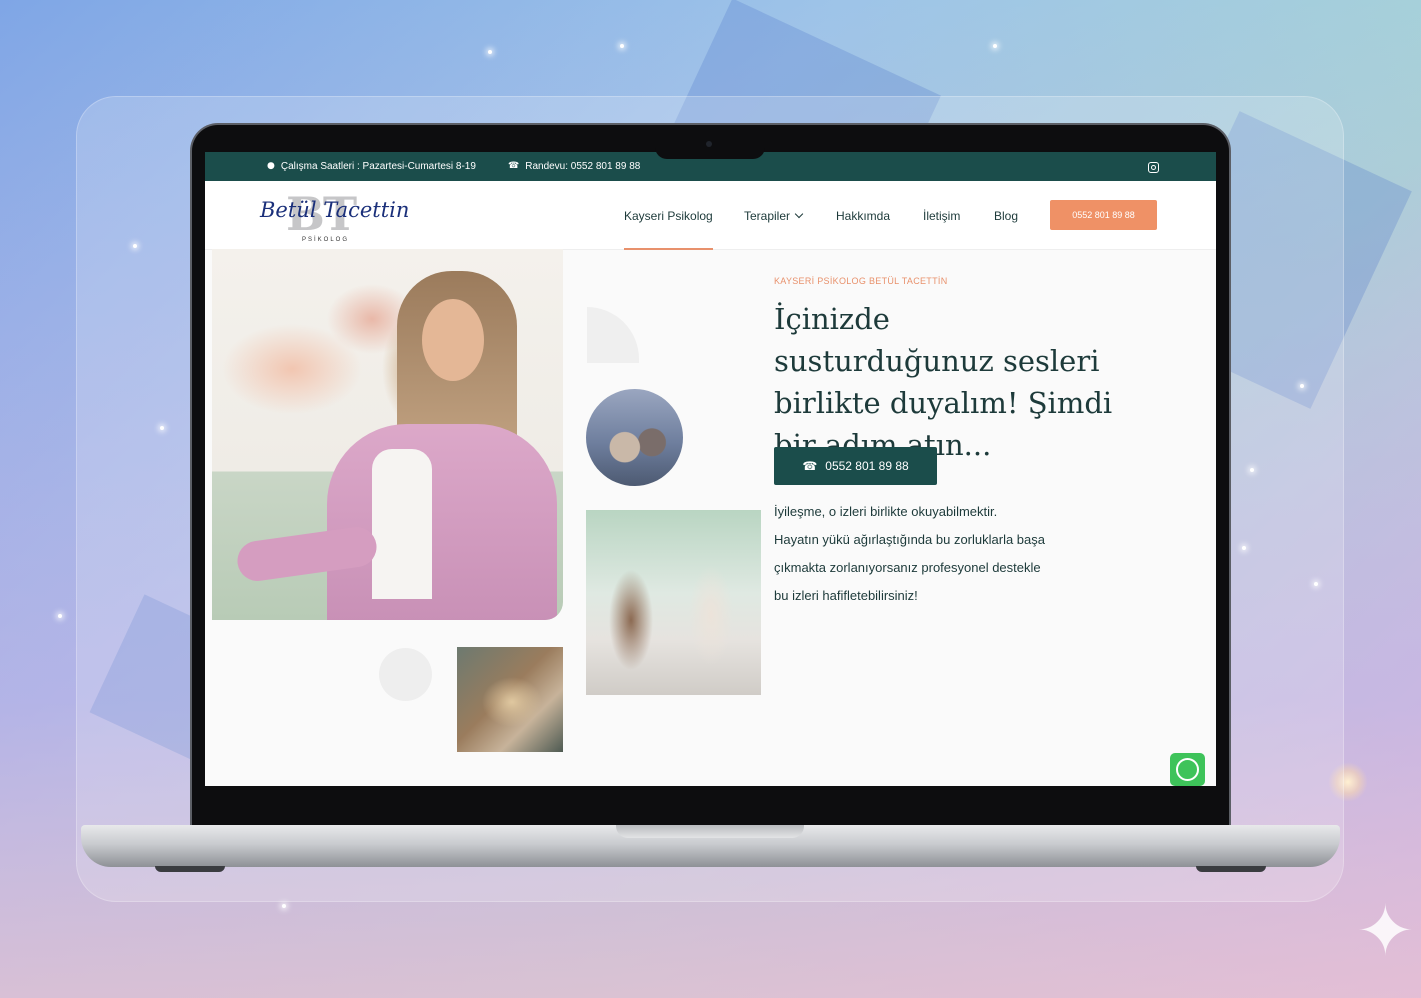 The height and width of the screenshot is (998, 1421). I want to click on nav-item-terapiler-label: Terapiler, so click(767, 216).